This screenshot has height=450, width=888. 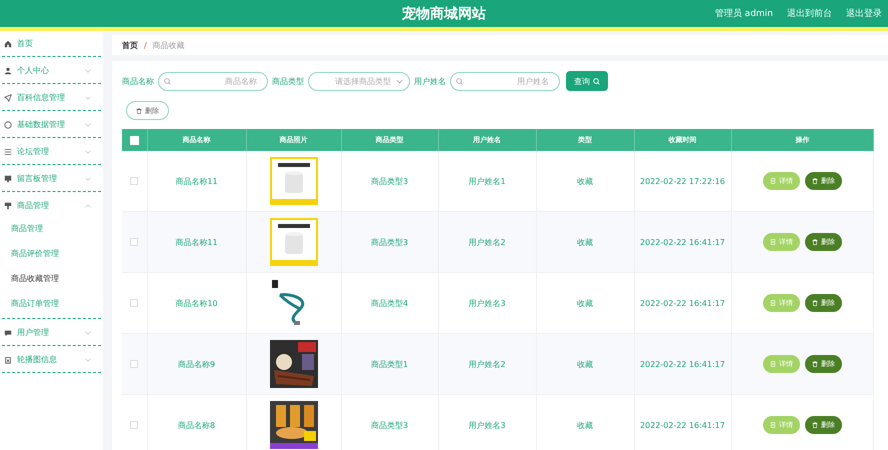 What do you see at coordinates (430, 81) in the screenshot?
I see `field-label: 用户姓名` at bounding box center [430, 81].